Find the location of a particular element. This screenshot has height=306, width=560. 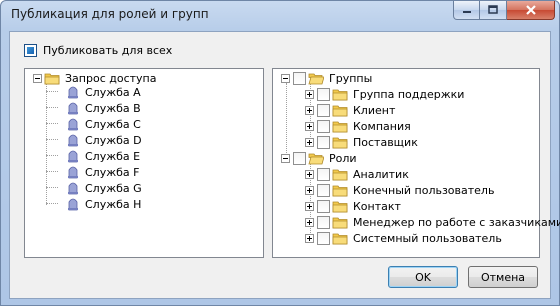

tree-node-service: Служба A is located at coordinates (103, 92).